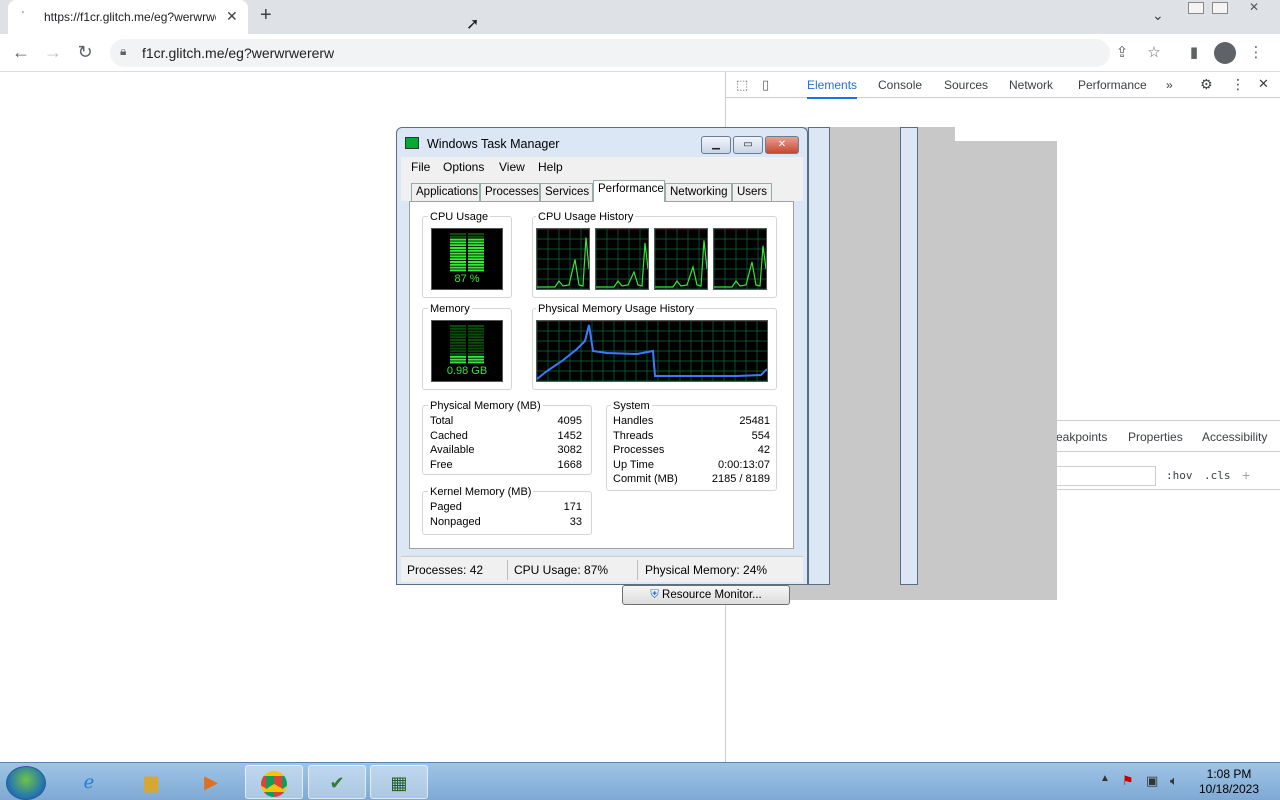 Image resolution: width=1280 pixels, height=800 pixels. Describe the element at coordinates (420, 167) in the screenshot. I see `menu-file: File` at that location.